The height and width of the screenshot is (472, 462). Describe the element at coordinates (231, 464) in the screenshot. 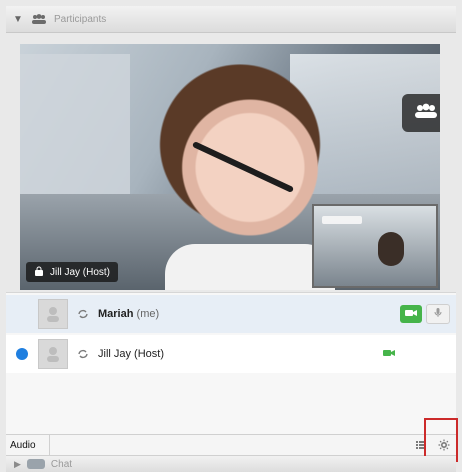

I see `chat-bar: ▶ Chat` at that location.